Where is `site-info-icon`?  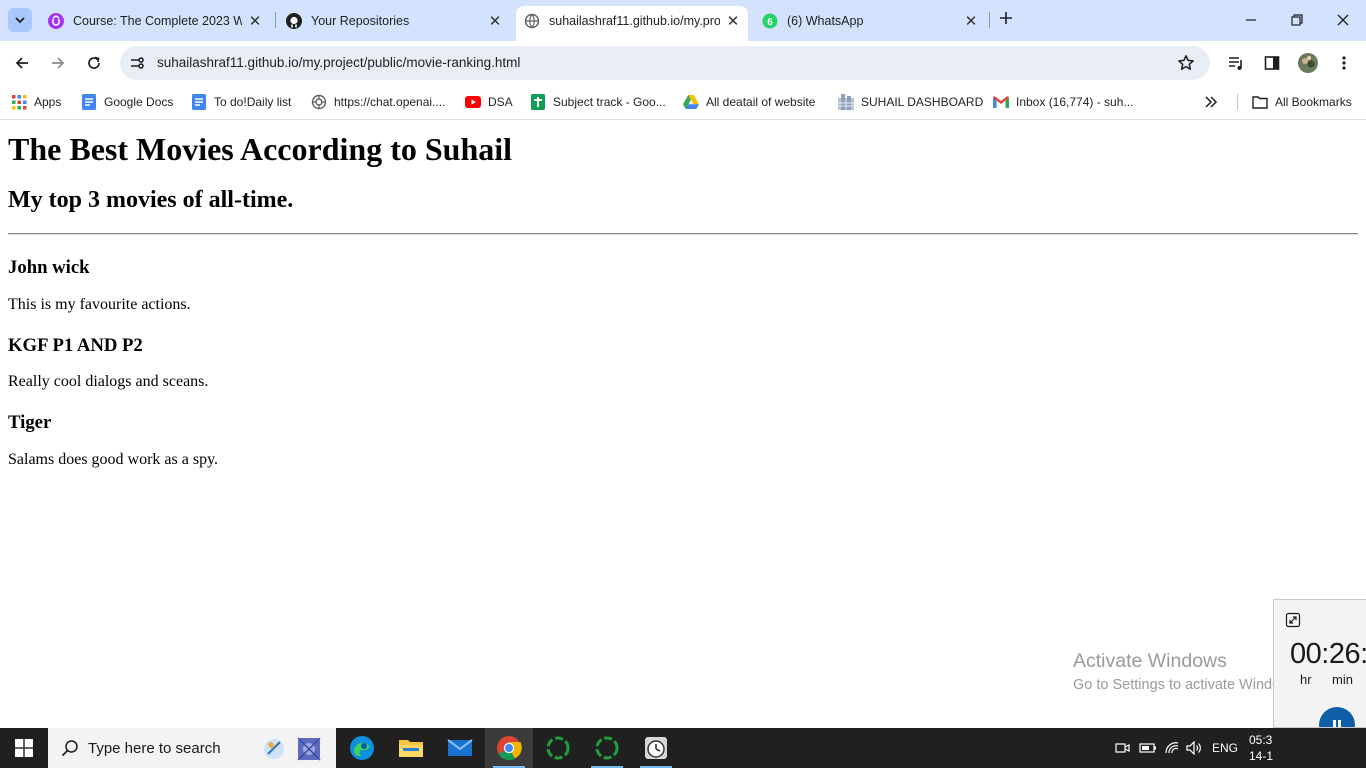
site-info-icon is located at coordinates (137, 63).